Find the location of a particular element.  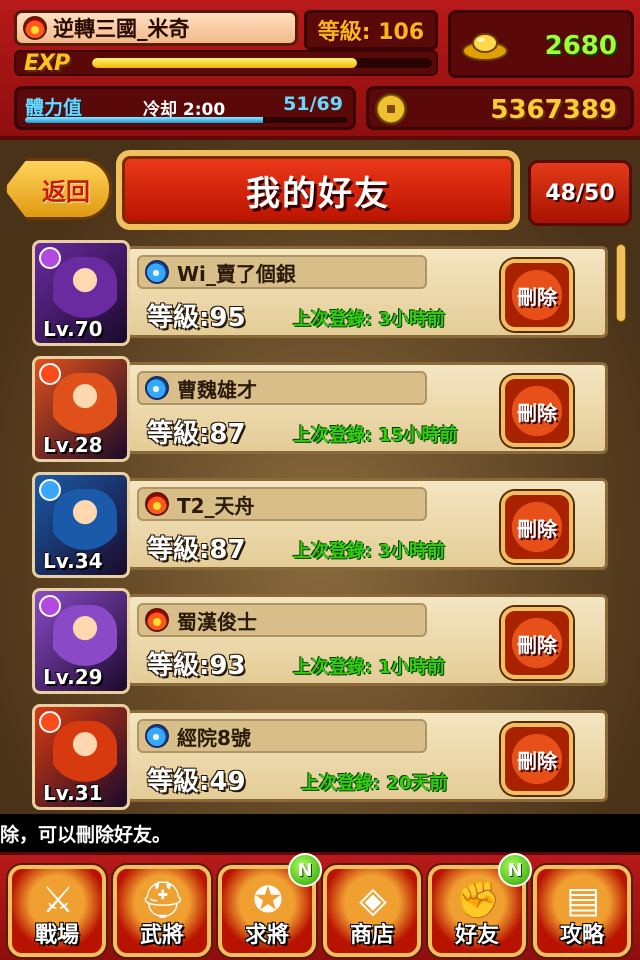

nav-button: ▤ 攻略 is located at coordinates (582, 911).